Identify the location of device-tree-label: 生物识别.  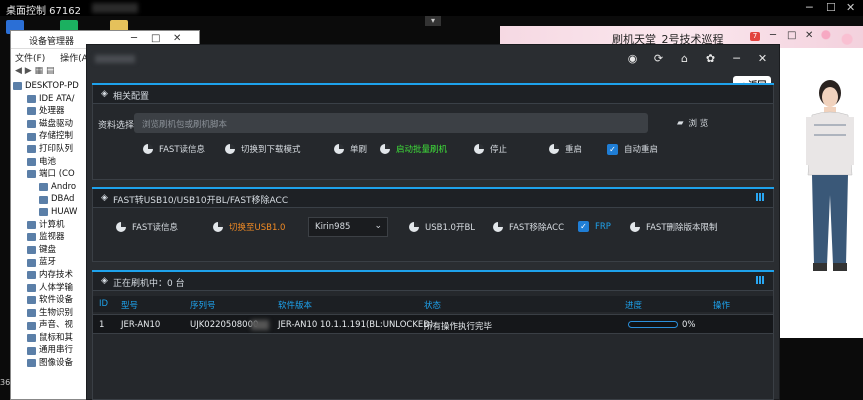
(56, 312).